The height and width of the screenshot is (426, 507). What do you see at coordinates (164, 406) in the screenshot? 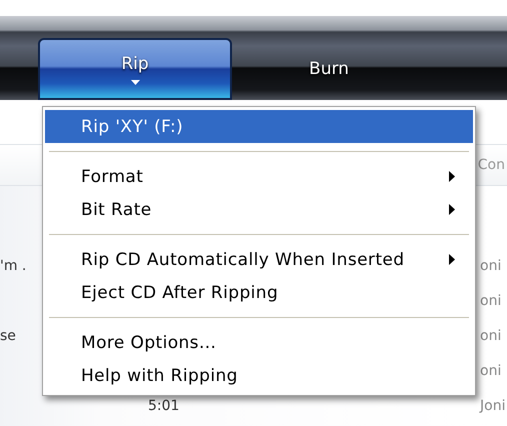
I see `table-cell: 5:01` at bounding box center [164, 406].